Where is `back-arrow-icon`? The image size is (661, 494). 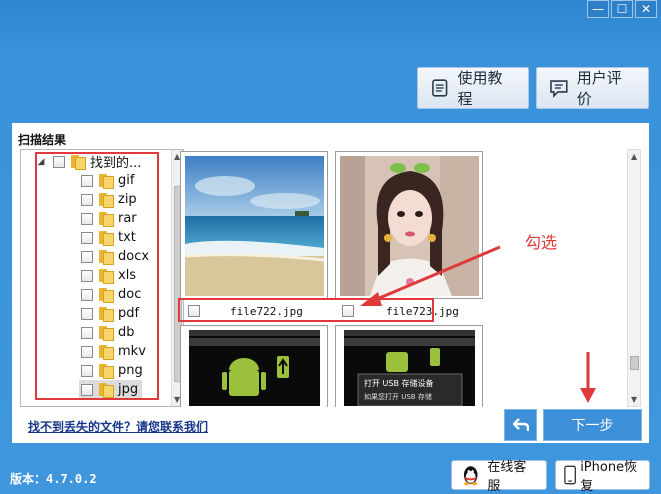 back-arrow-icon is located at coordinates (520, 424).